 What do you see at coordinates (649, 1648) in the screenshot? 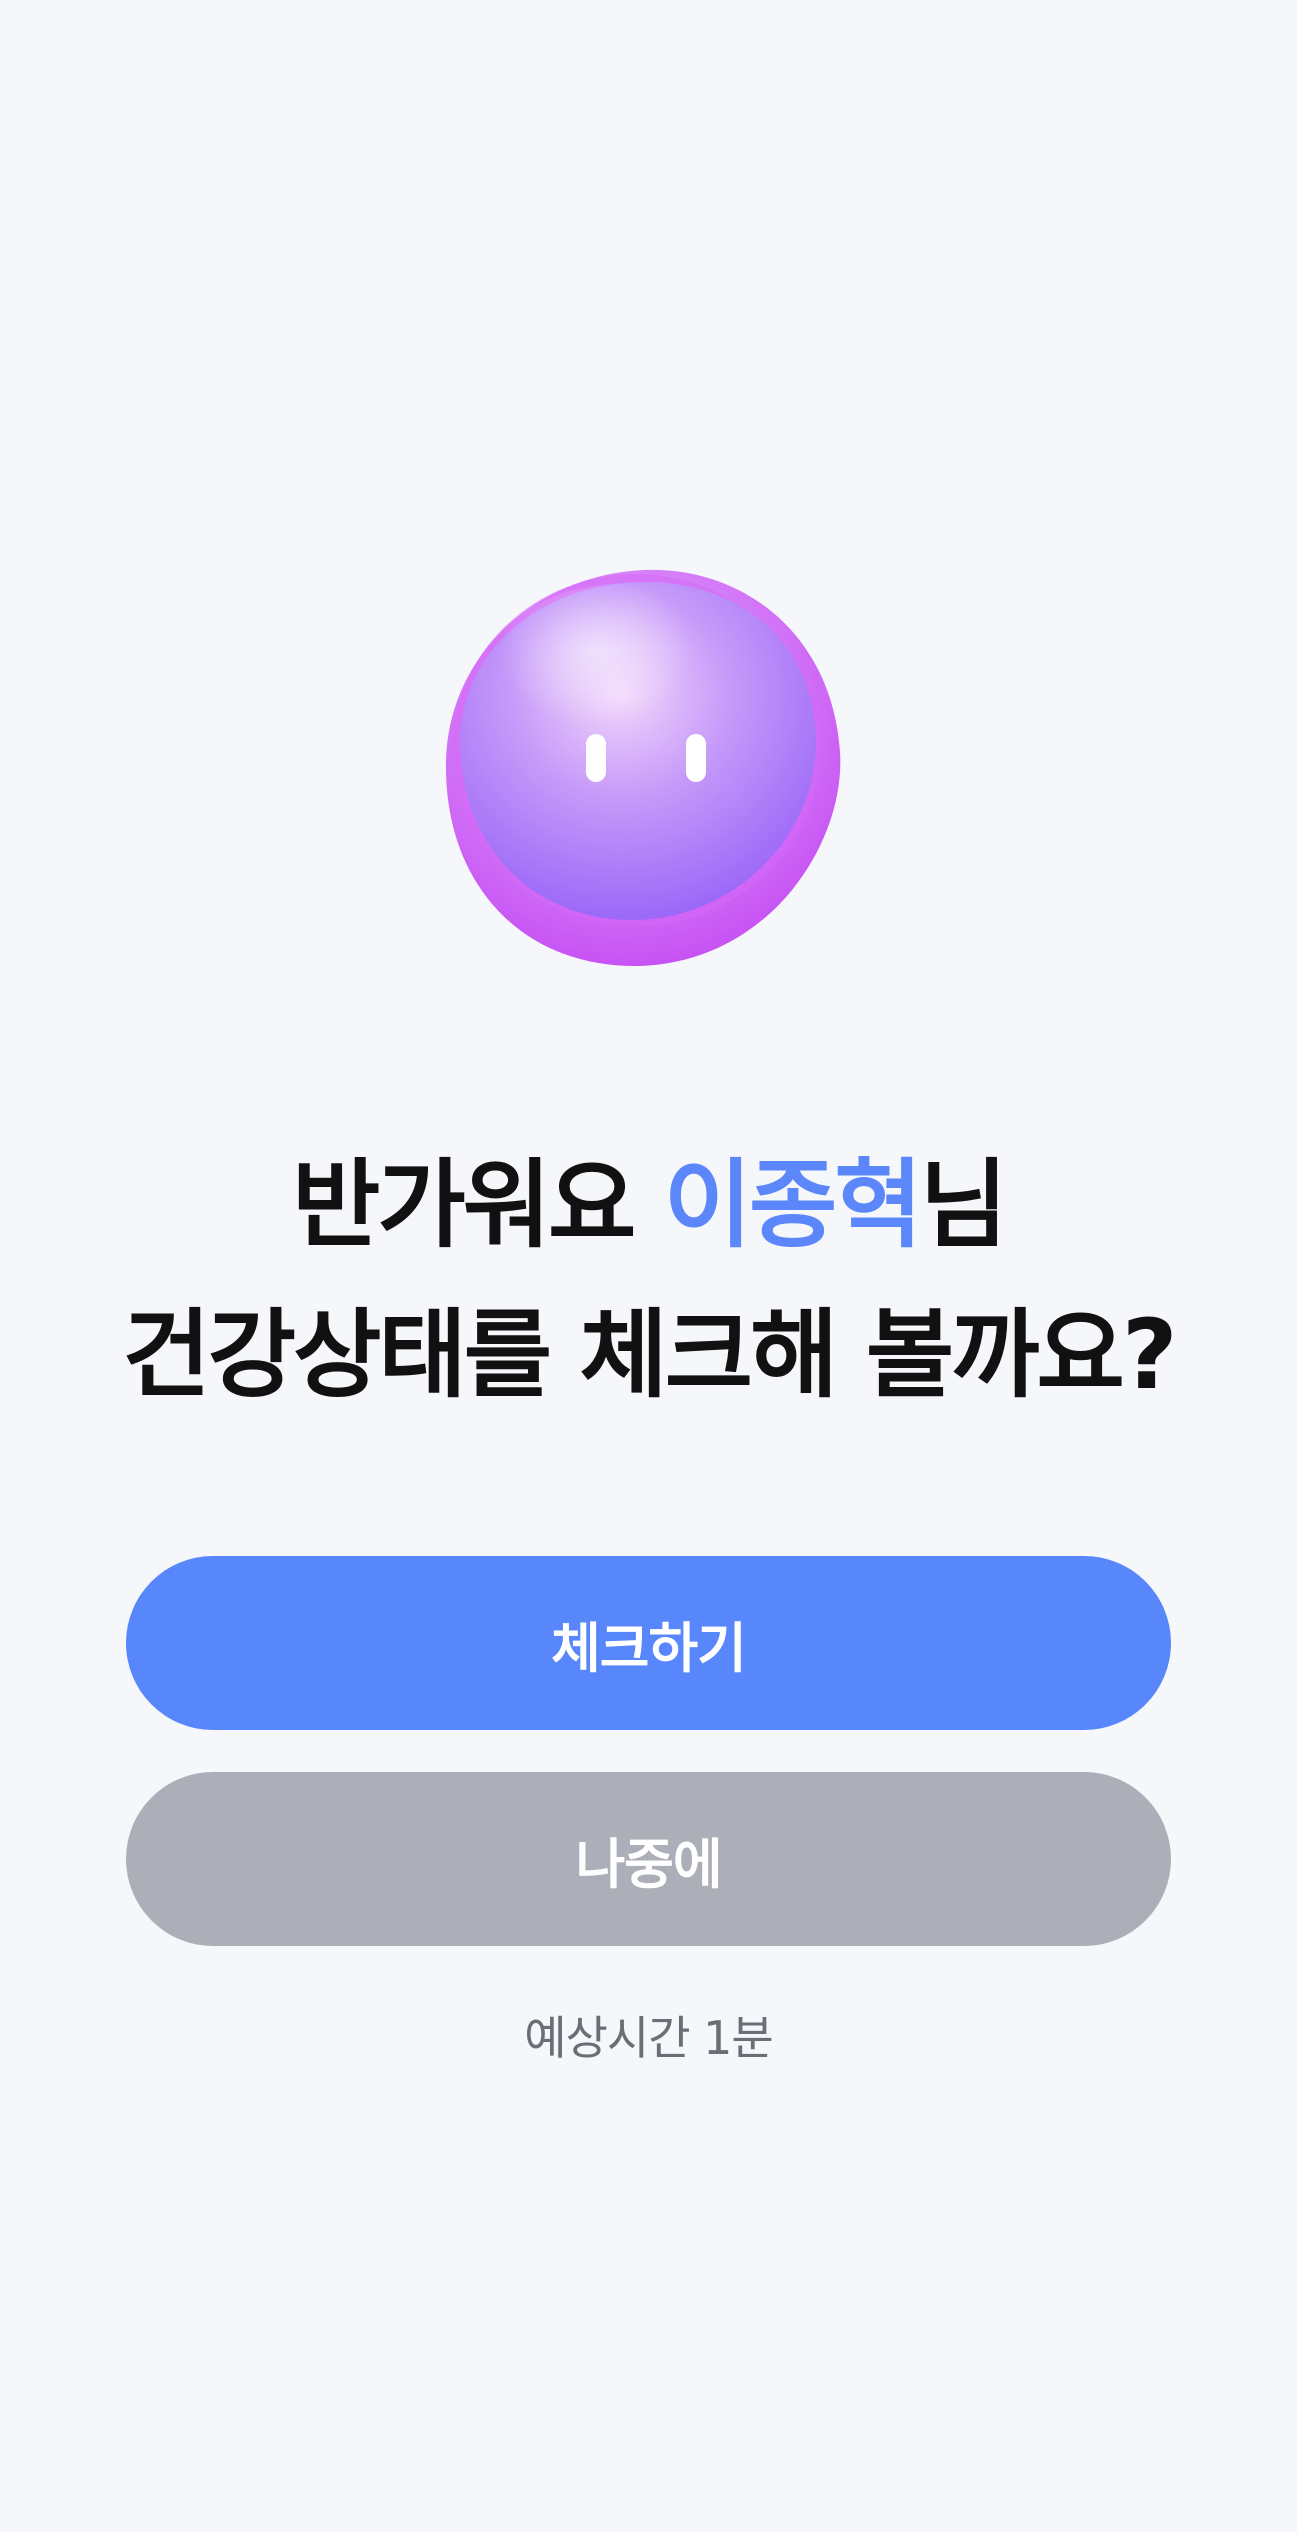
I see `check-button-label: 체크하기` at bounding box center [649, 1648].